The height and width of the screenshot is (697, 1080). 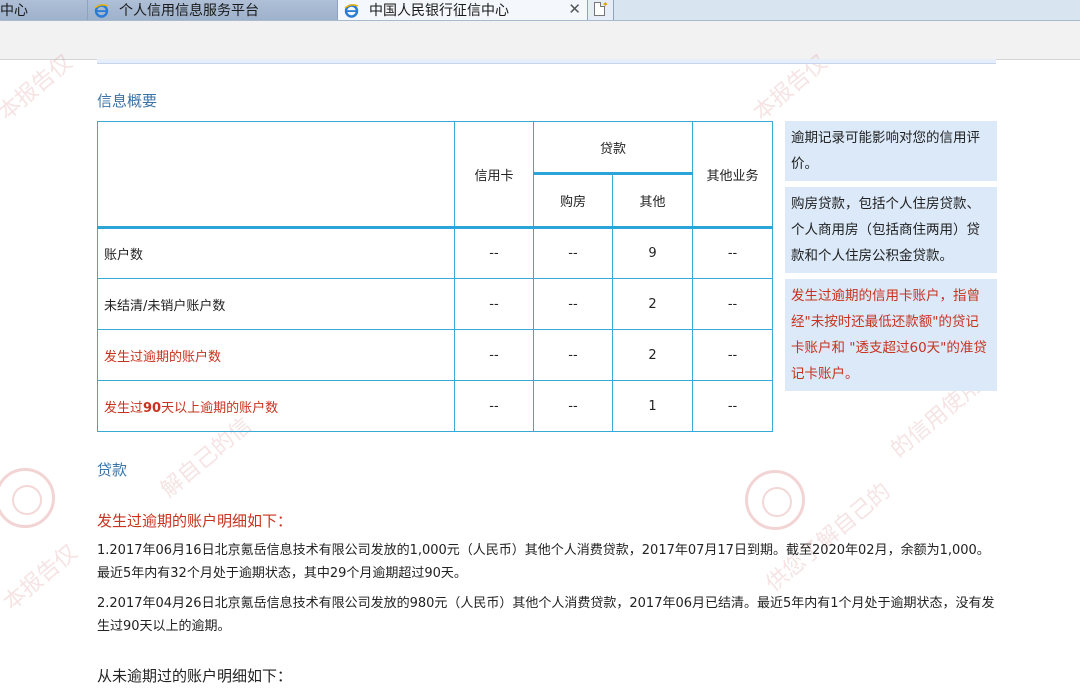 I want to click on tab-label: 个人信用信息服务平台, so click(x=189, y=11).